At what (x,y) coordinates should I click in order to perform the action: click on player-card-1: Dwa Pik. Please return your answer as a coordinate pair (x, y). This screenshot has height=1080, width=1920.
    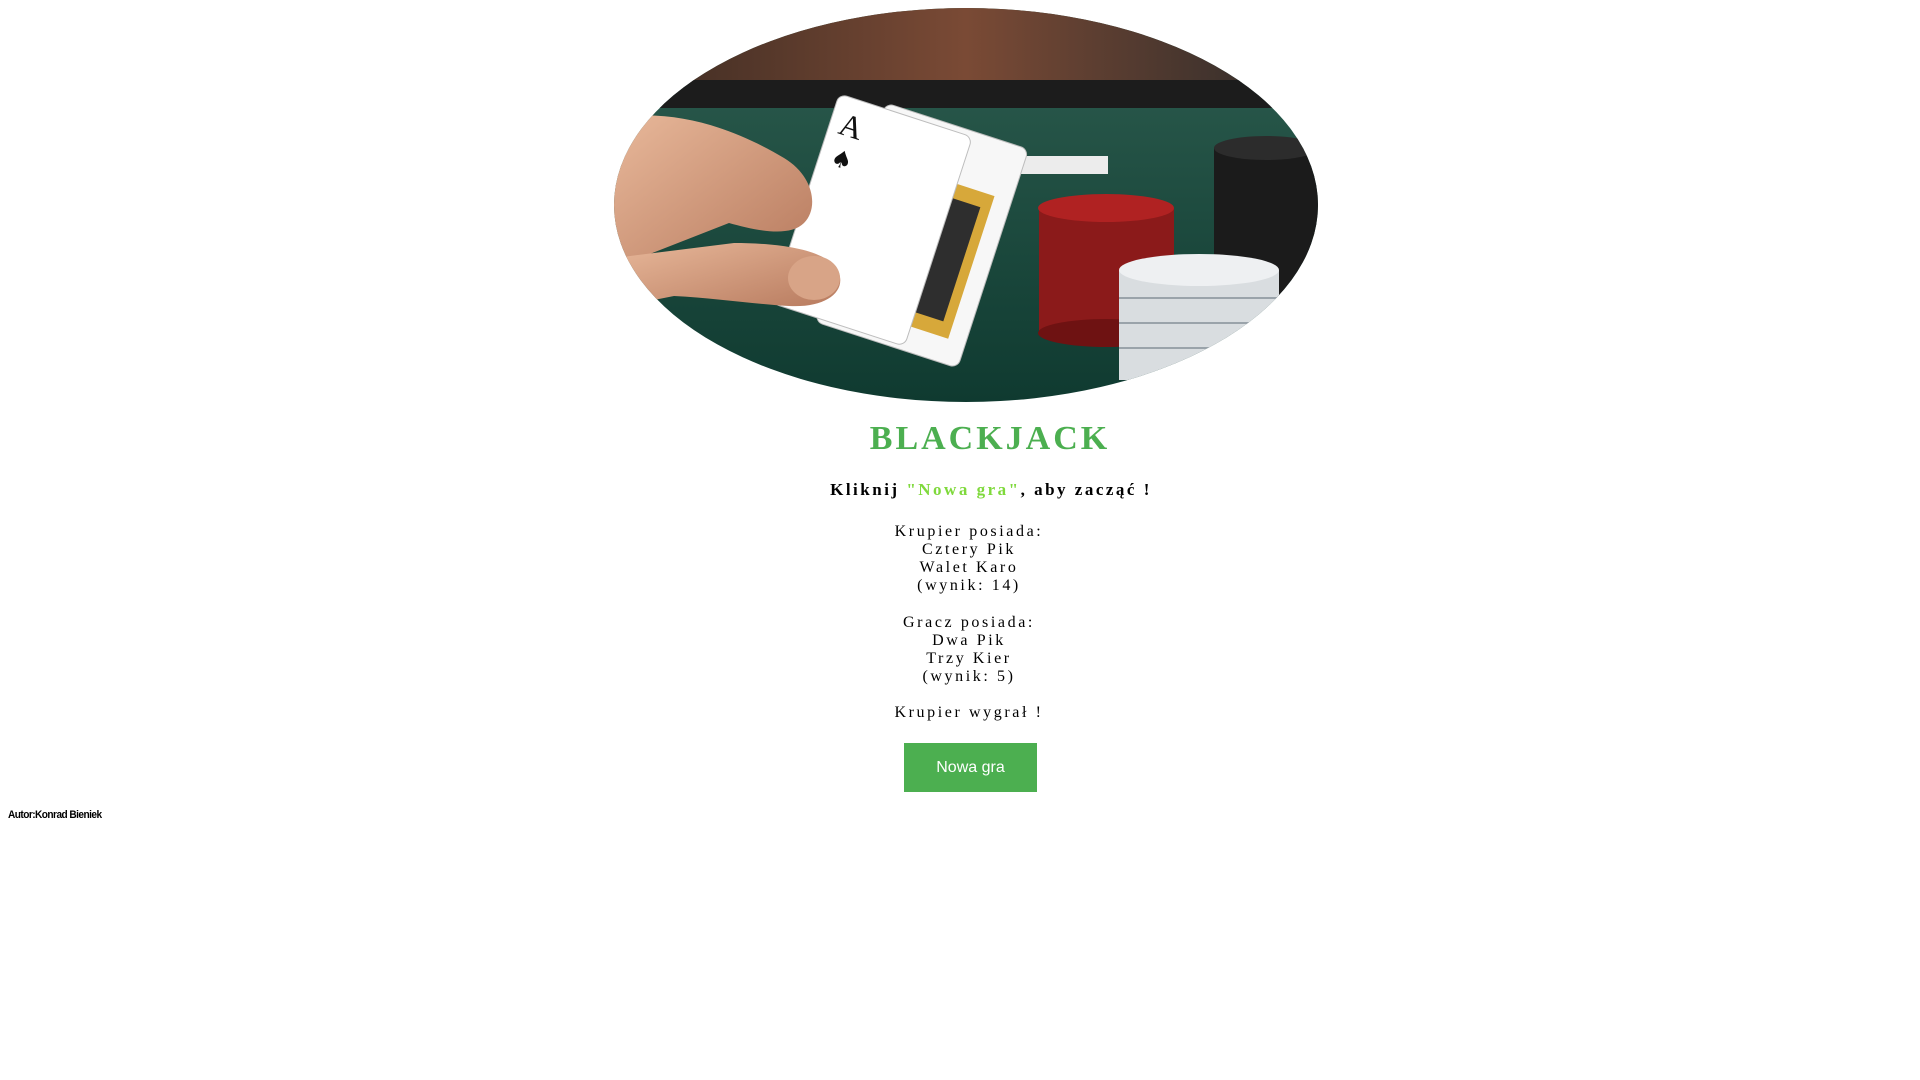
    Looking at the image, I should click on (969, 640).